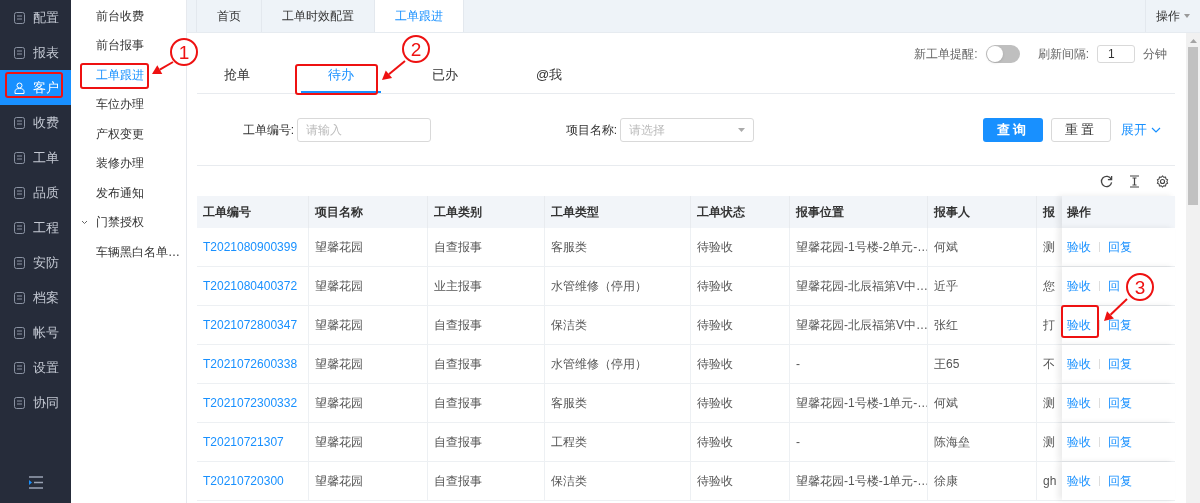 The image size is (1200, 503). What do you see at coordinates (1013, 129) in the screenshot?
I see `search-button: 查询` at bounding box center [1013, 129].